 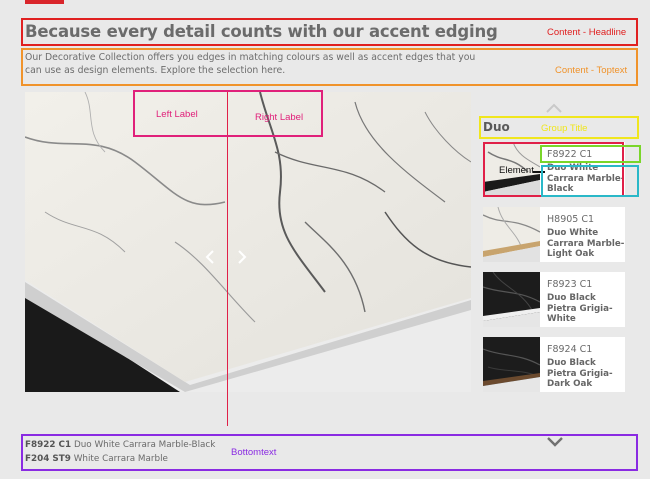 I want to click on annotation-box-bottomtext, so click(x=329, y=452).